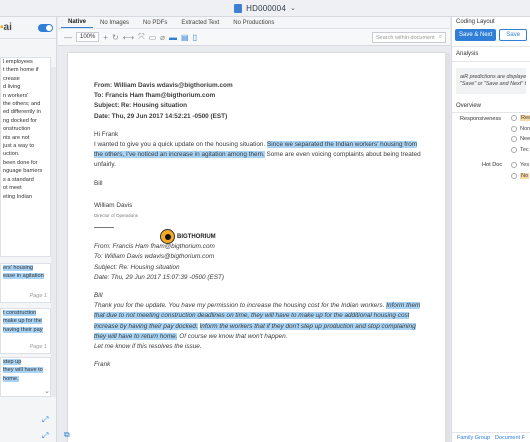 This screenshot has width=530, height=442. What do you see at coordinates (11, 378) in the screenshot?
I see `card-line: home.` at bounding box center [11, 378].